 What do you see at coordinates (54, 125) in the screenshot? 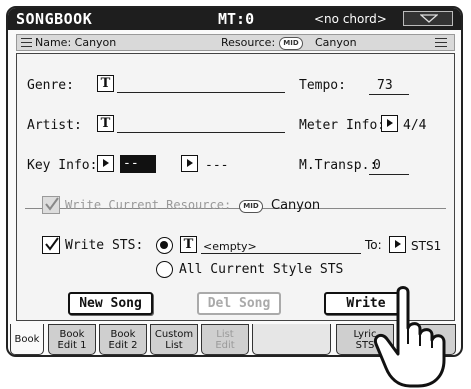
I see `artist-label: Artist:` at bounding box center [54, 125].